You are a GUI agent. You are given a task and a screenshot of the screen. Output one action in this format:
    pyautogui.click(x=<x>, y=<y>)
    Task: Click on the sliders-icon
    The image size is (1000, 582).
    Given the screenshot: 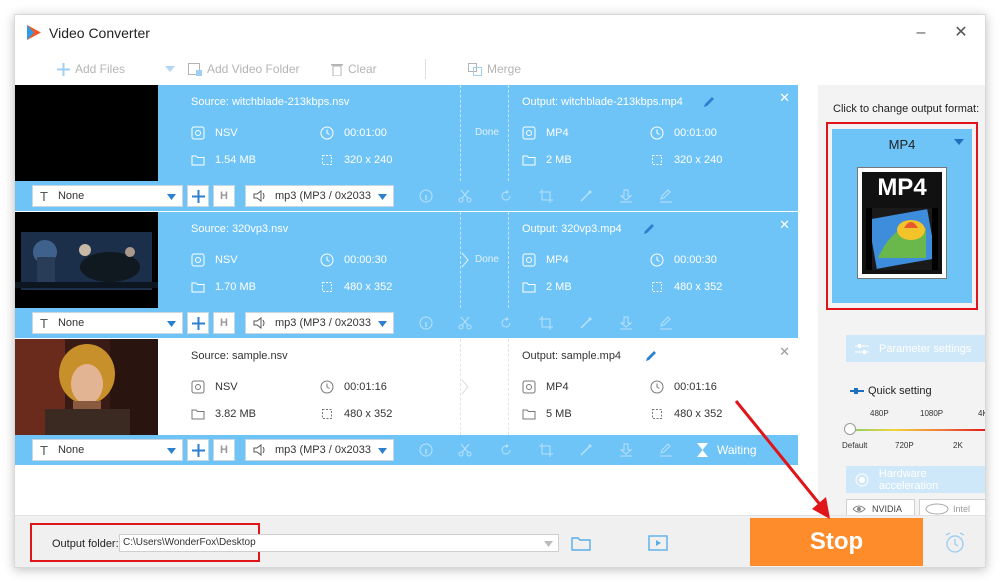 What is the action you would take?
    pyautogui.click(x=862, y=348)
    